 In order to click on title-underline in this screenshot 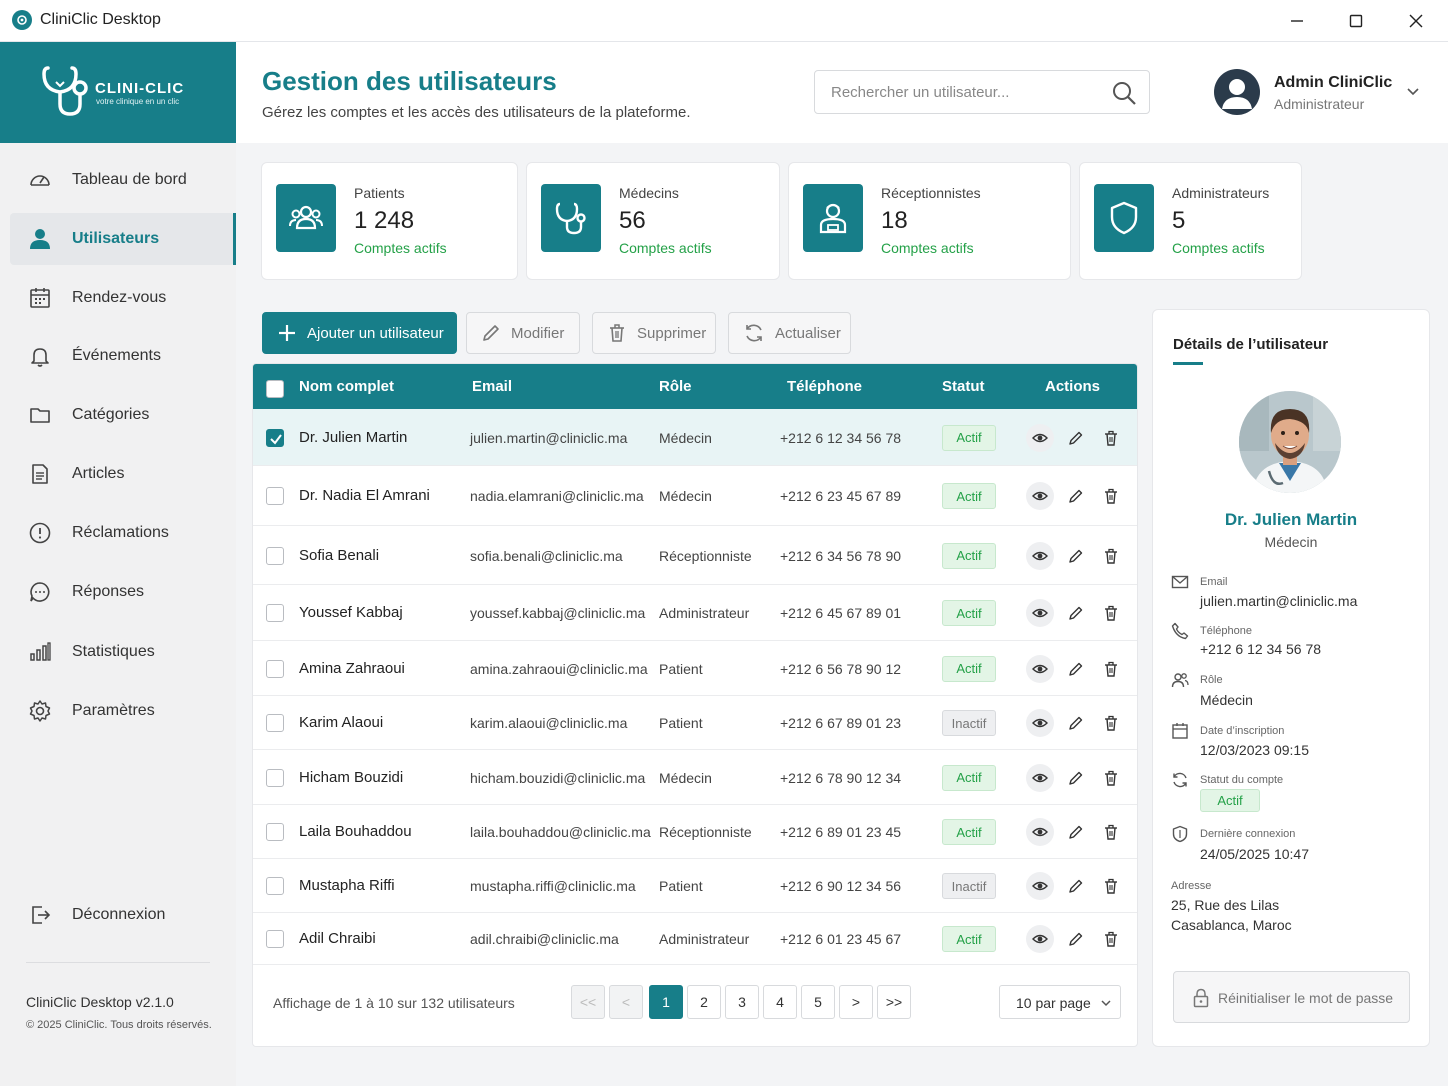, I will do `click(1188, 363)`.